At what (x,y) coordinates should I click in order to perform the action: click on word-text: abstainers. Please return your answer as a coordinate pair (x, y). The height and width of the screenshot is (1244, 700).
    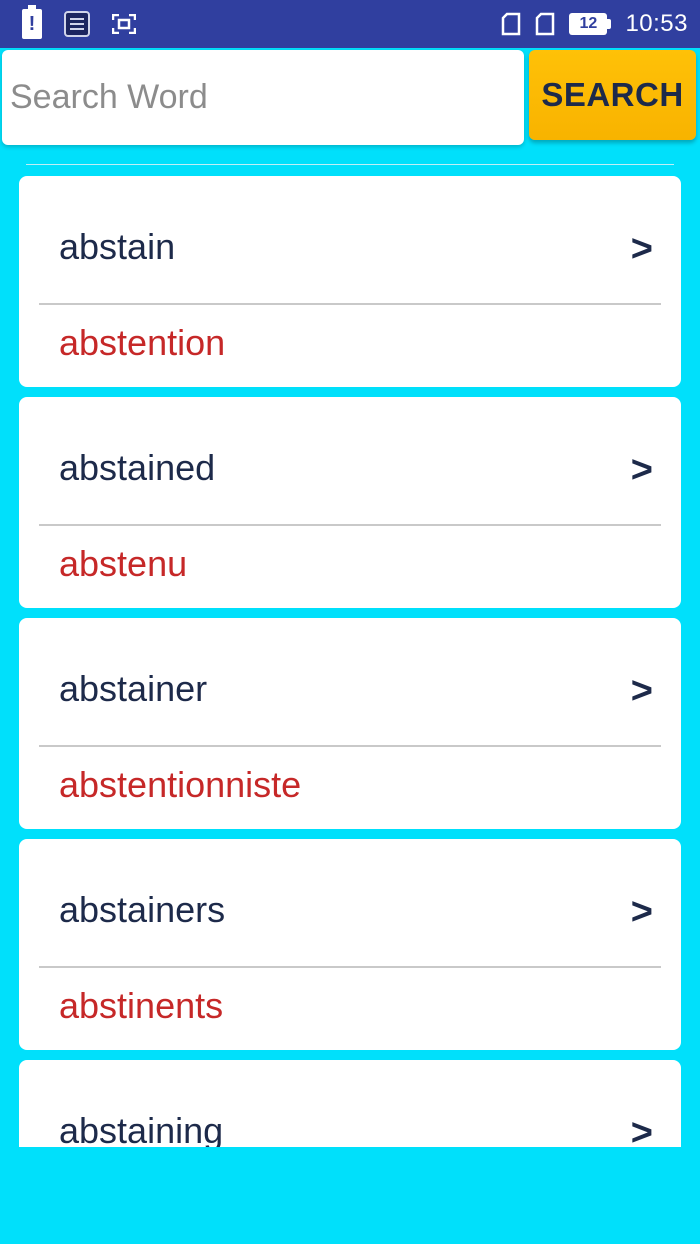
    Looking at the image, I should click on (142, 909).